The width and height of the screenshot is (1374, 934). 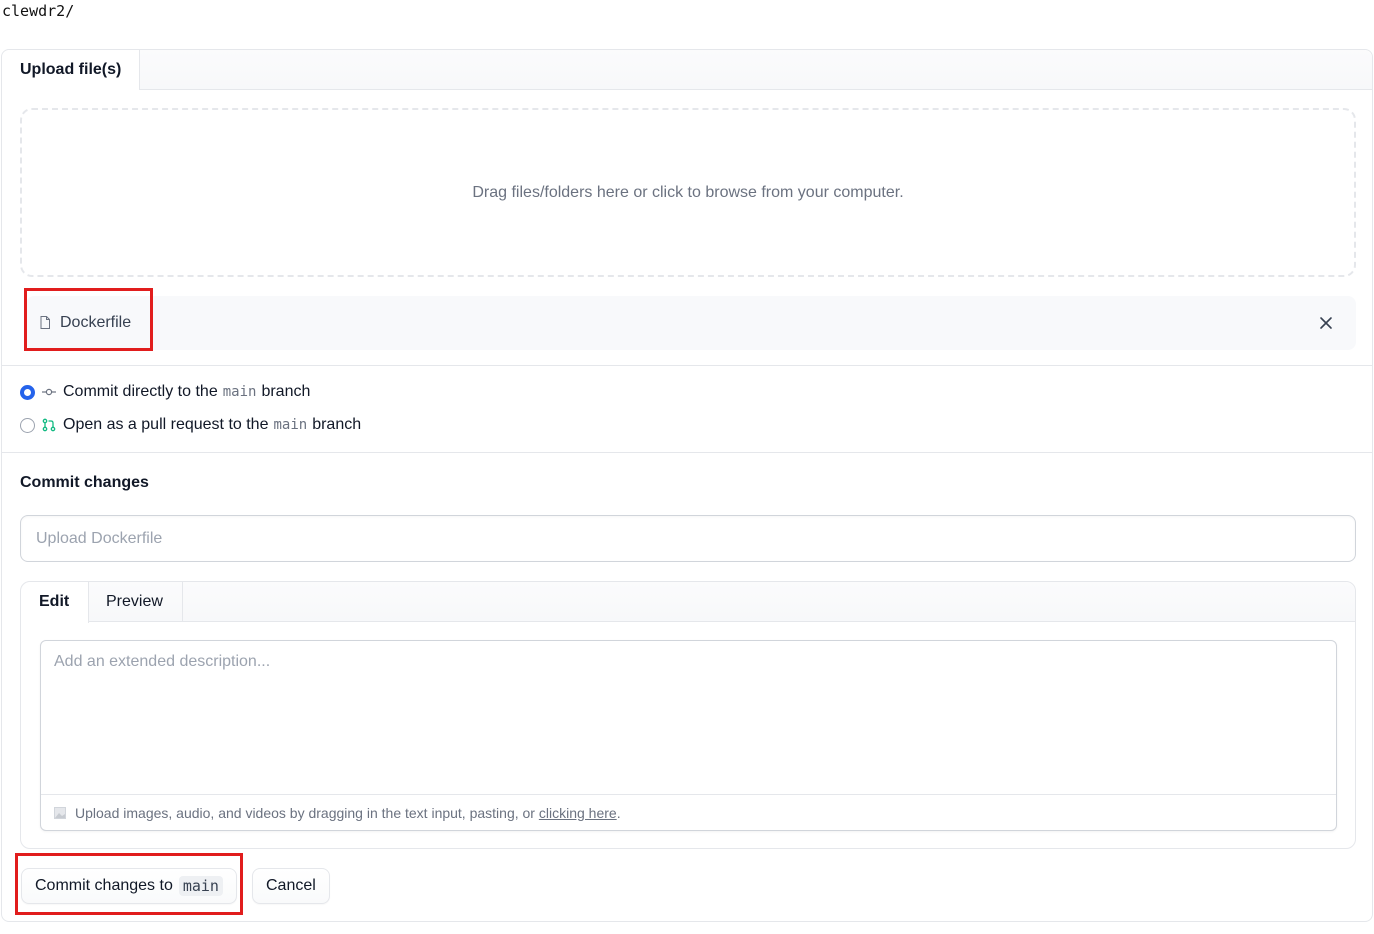 What do you see at coordinates (140, 391) in the screenshot?
I see `option-prefix: Commit directly to the` at bounding box center [140, 391].